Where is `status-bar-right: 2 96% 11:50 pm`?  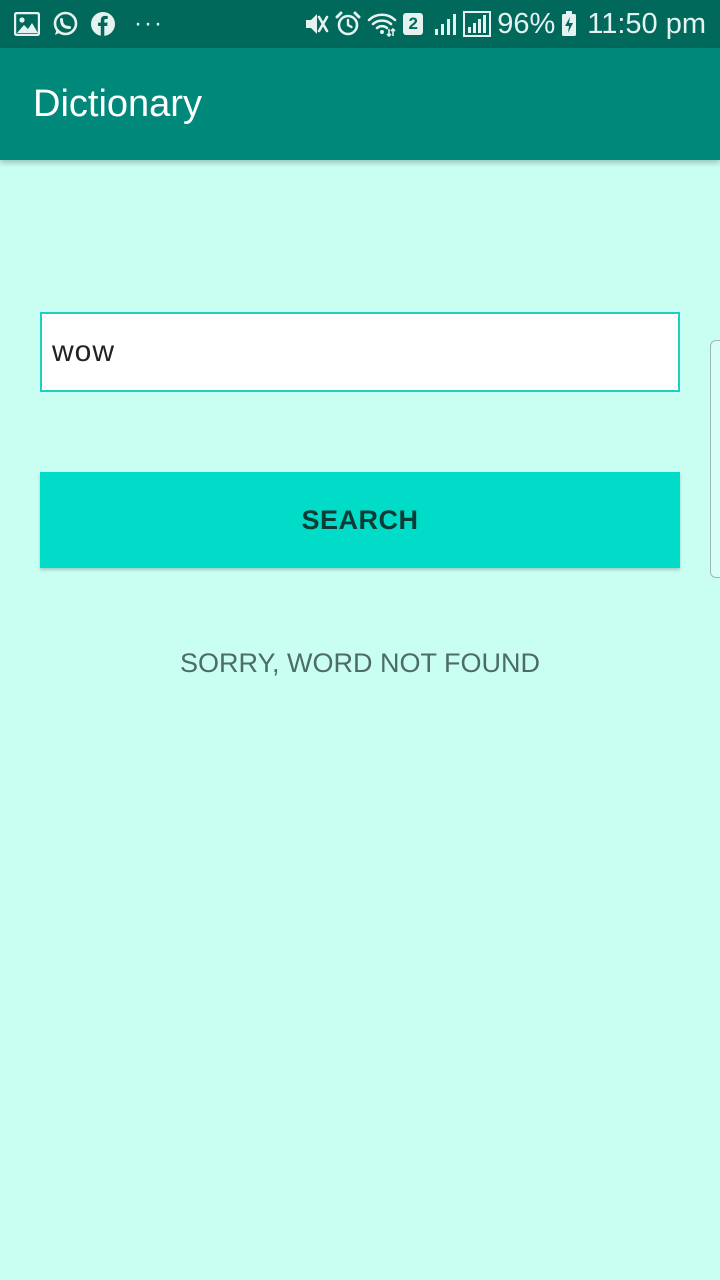
status-bar-right: 2 96% 11:50 pm is located at coordinates (504, 24).